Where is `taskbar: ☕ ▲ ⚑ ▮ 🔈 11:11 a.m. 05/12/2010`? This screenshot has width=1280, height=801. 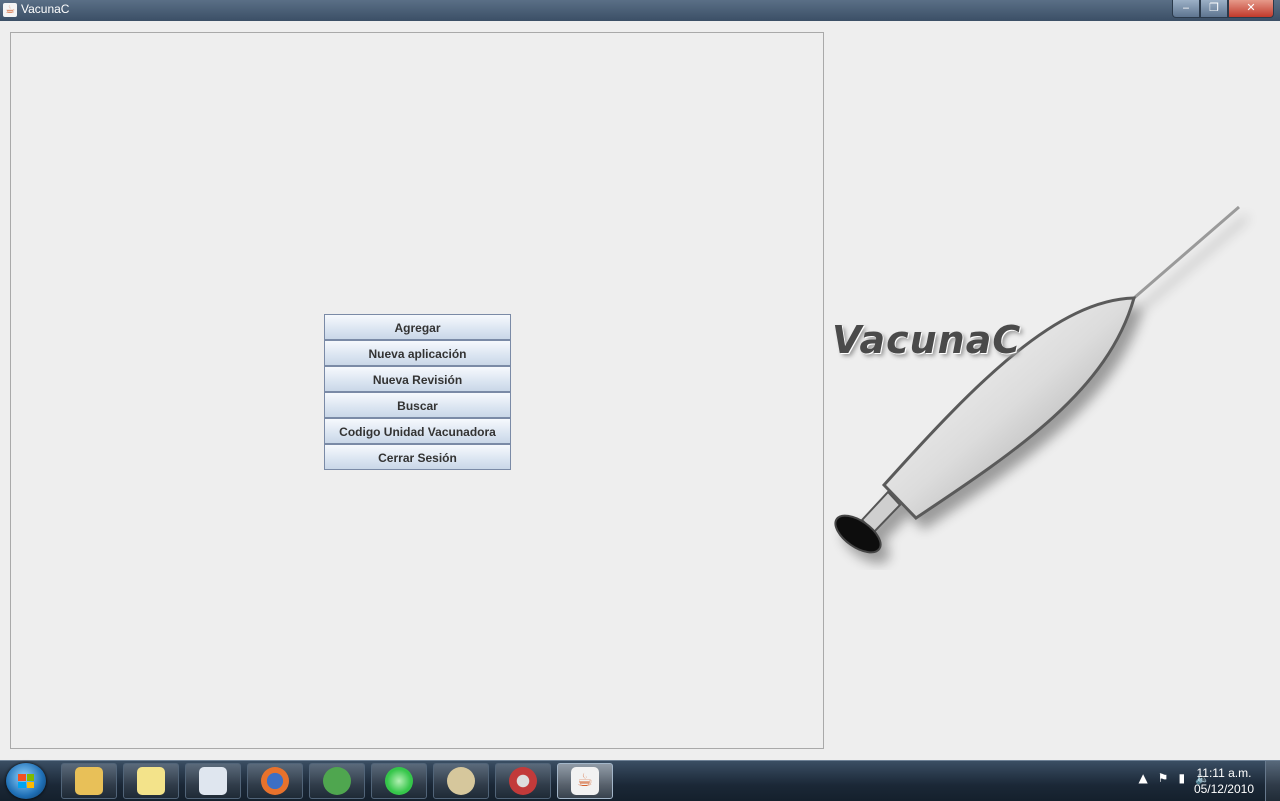 taskbar: ☕ ▲ ⚑ ▮ 🔈 11:11 a.m. 05/12/2010 is located at coordinates (640, 780).